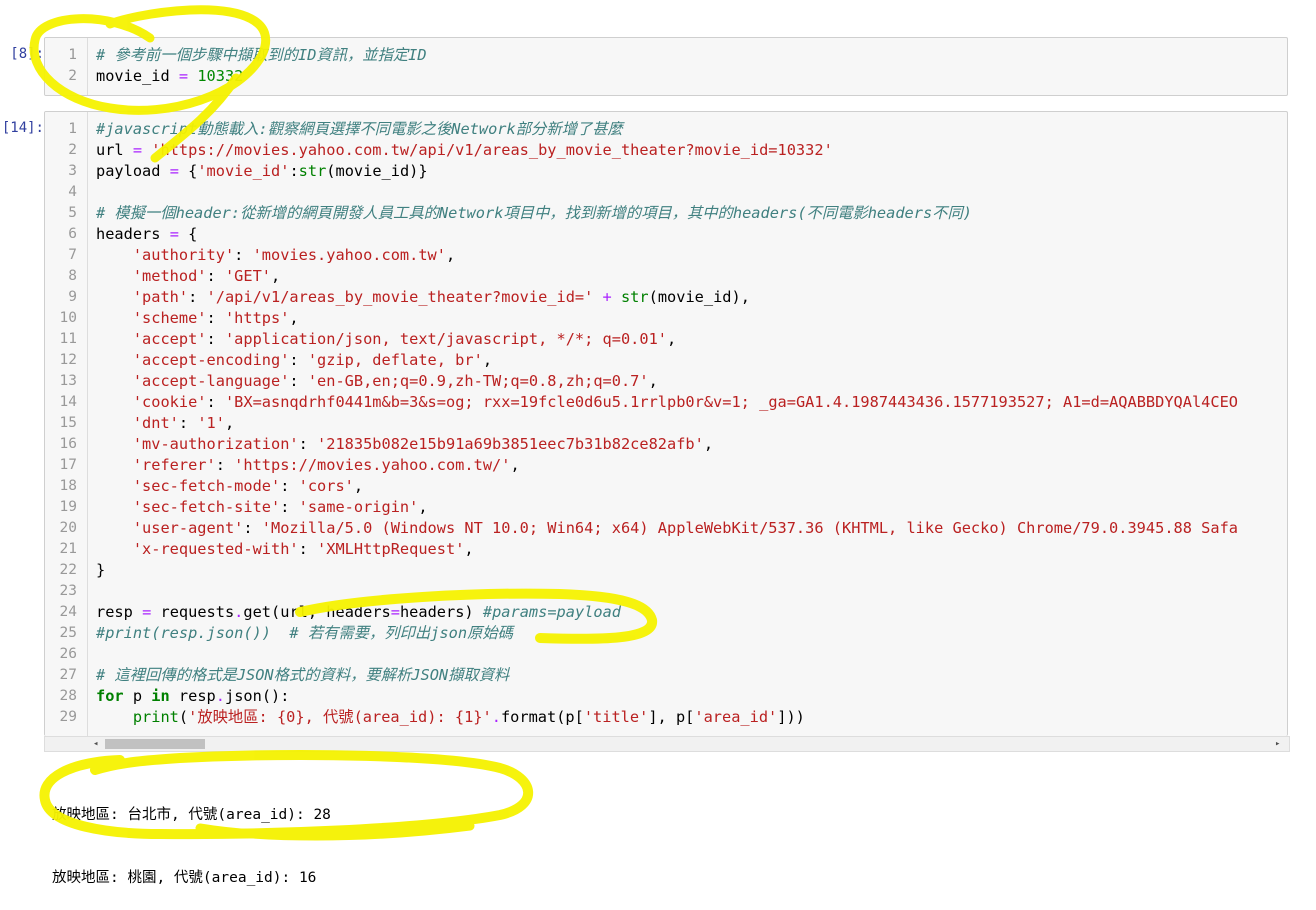  Describe the element at coordinates (184, 878) in the screenshot. I see `output-line: 放映地區: 桃園, 代號(area_id): 16` at that location.